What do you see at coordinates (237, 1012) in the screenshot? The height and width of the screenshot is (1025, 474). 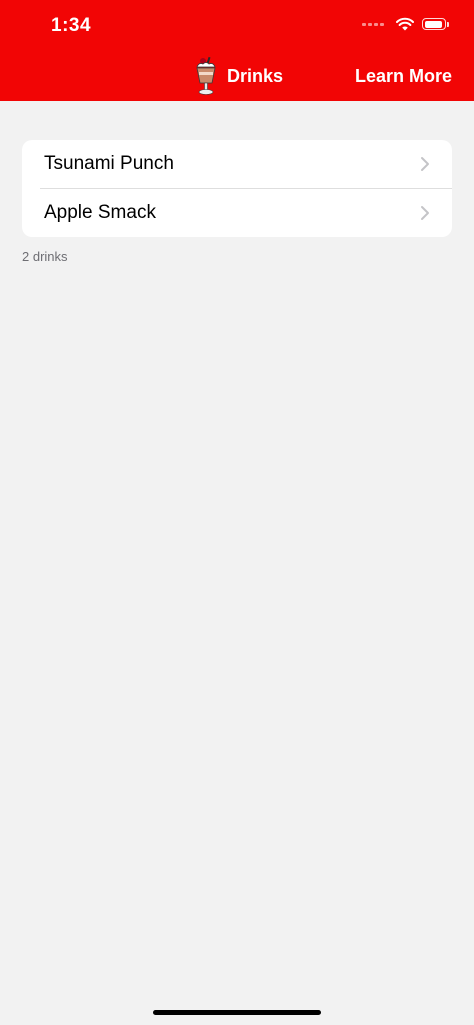 I see `home-indicator` at bounding box center [237, 1012].